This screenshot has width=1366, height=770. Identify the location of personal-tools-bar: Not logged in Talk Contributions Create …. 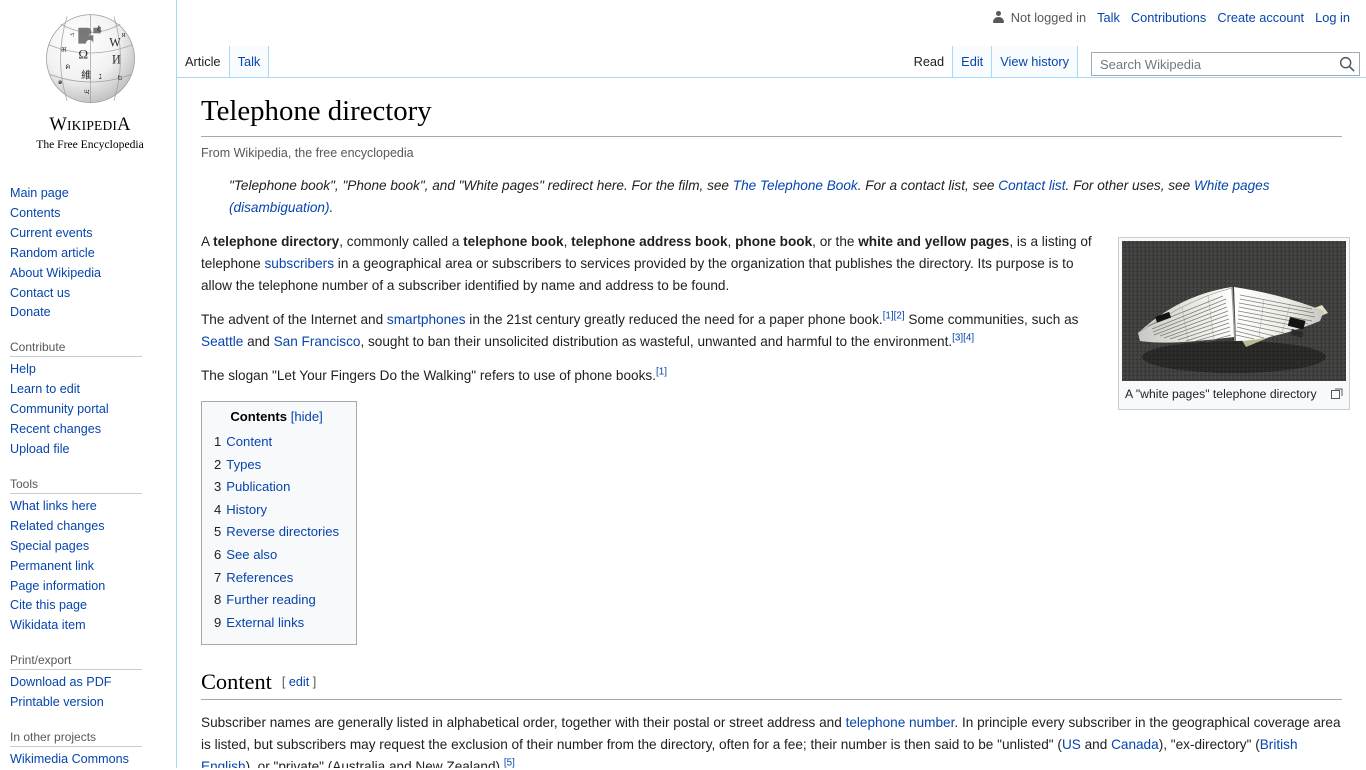
(1179, 17).